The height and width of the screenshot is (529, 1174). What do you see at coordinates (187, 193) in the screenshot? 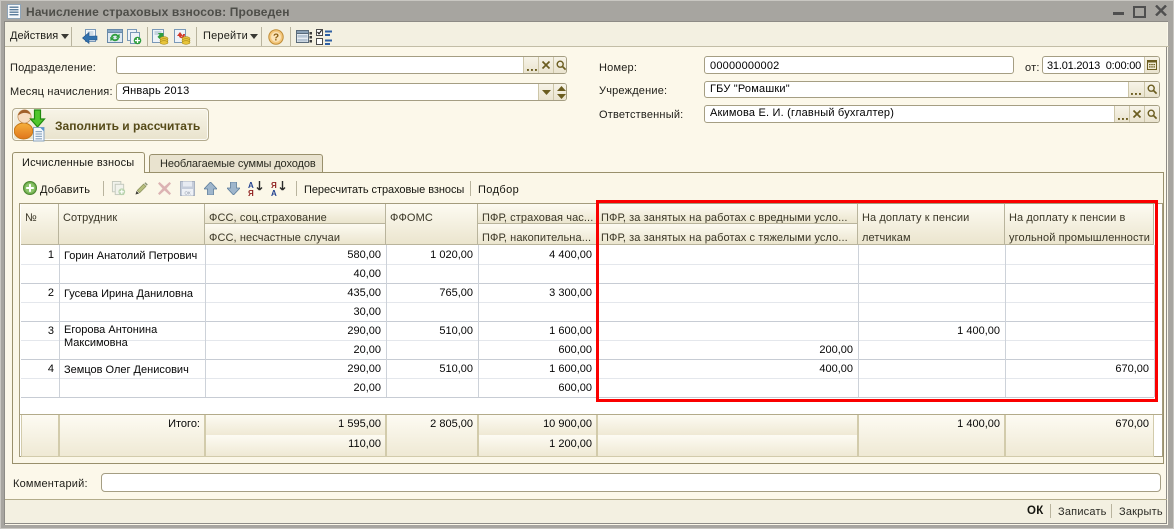
I see `svg-text: ОК` at bounding box center [187, 193].